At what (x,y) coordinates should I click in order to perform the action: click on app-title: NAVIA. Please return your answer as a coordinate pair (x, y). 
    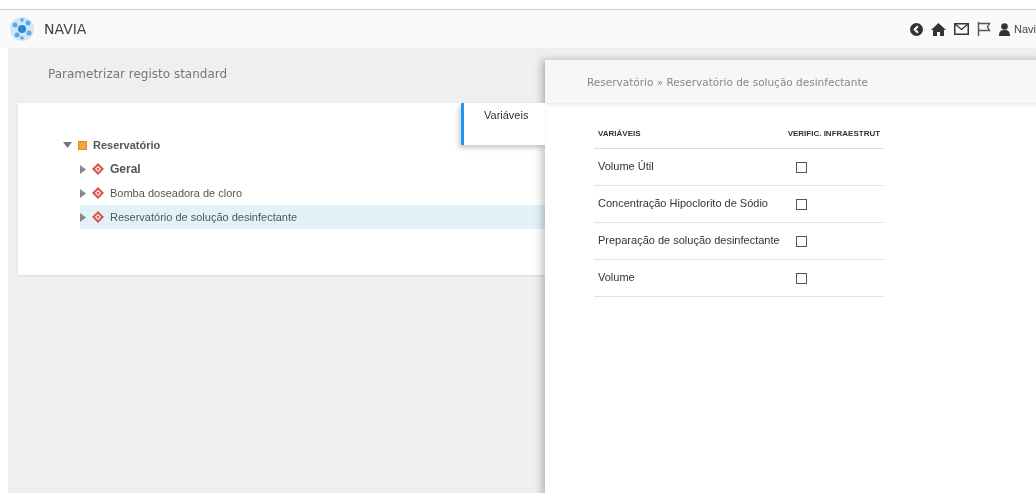
    Looking at the image, I should click on (65, 29).